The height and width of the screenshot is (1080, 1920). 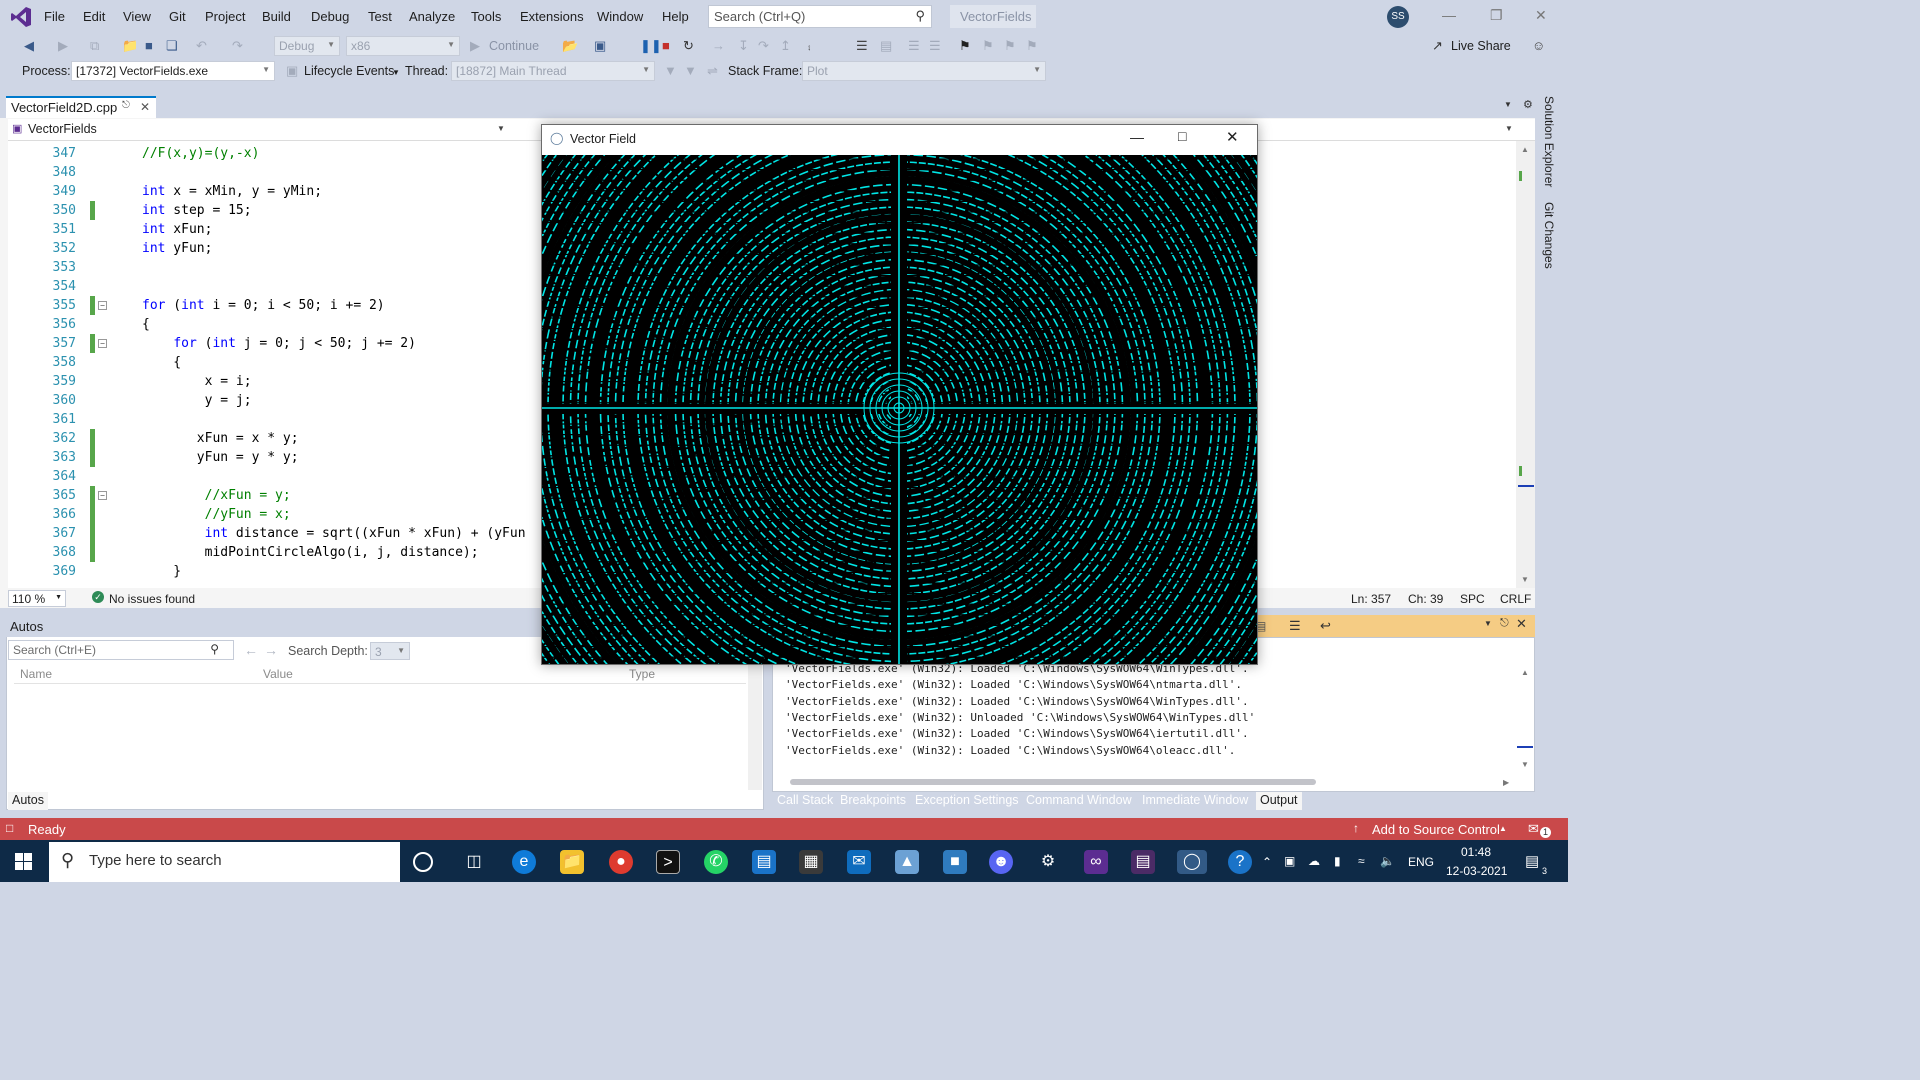 What do you see at coordinates (1476, 871) in the screenshot?
I see `clock-date: 12-03-2021` at bounding box center [1476, 871].